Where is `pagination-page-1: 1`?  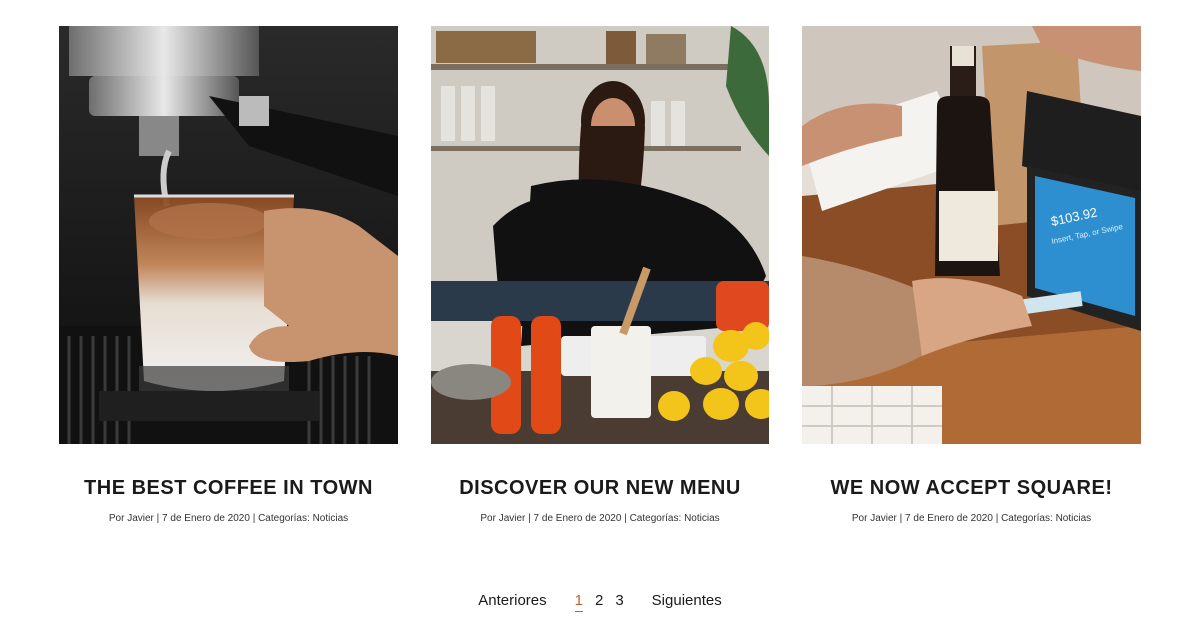 pagination-page-1: 1 is located at coordinates (578, 602).